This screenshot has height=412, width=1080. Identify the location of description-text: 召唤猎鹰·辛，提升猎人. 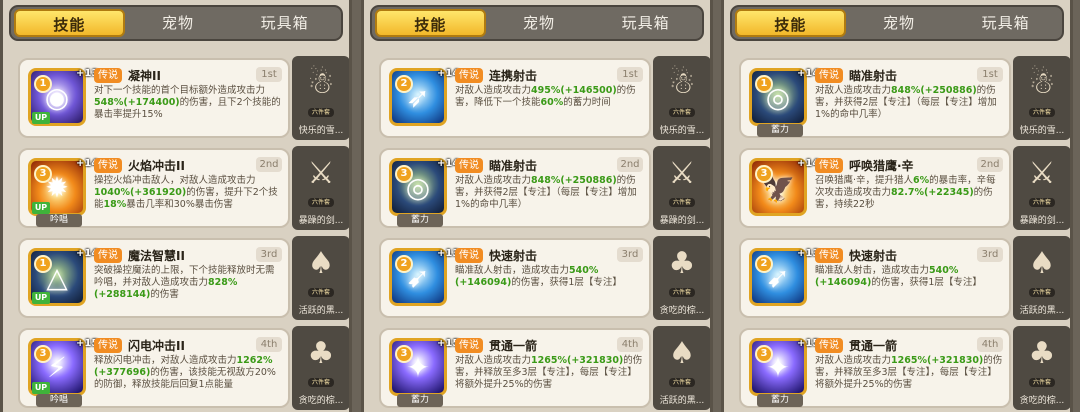
(864, 180).